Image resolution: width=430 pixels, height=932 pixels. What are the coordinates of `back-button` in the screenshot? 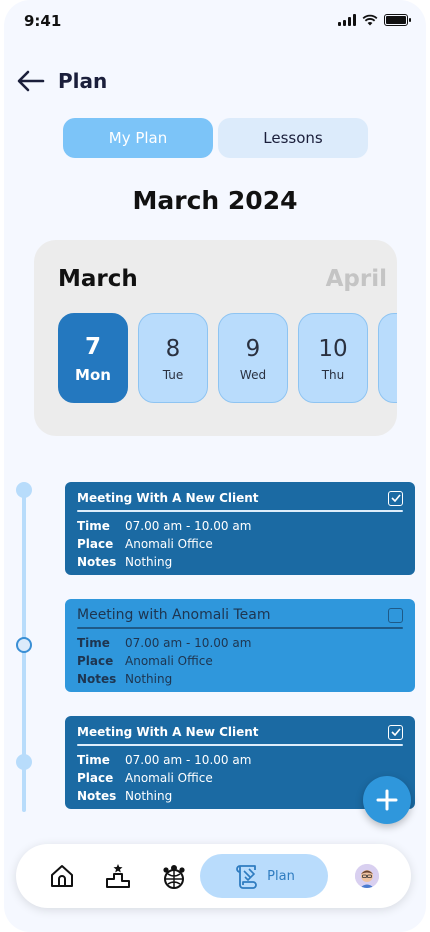 It's located at (31, 81).